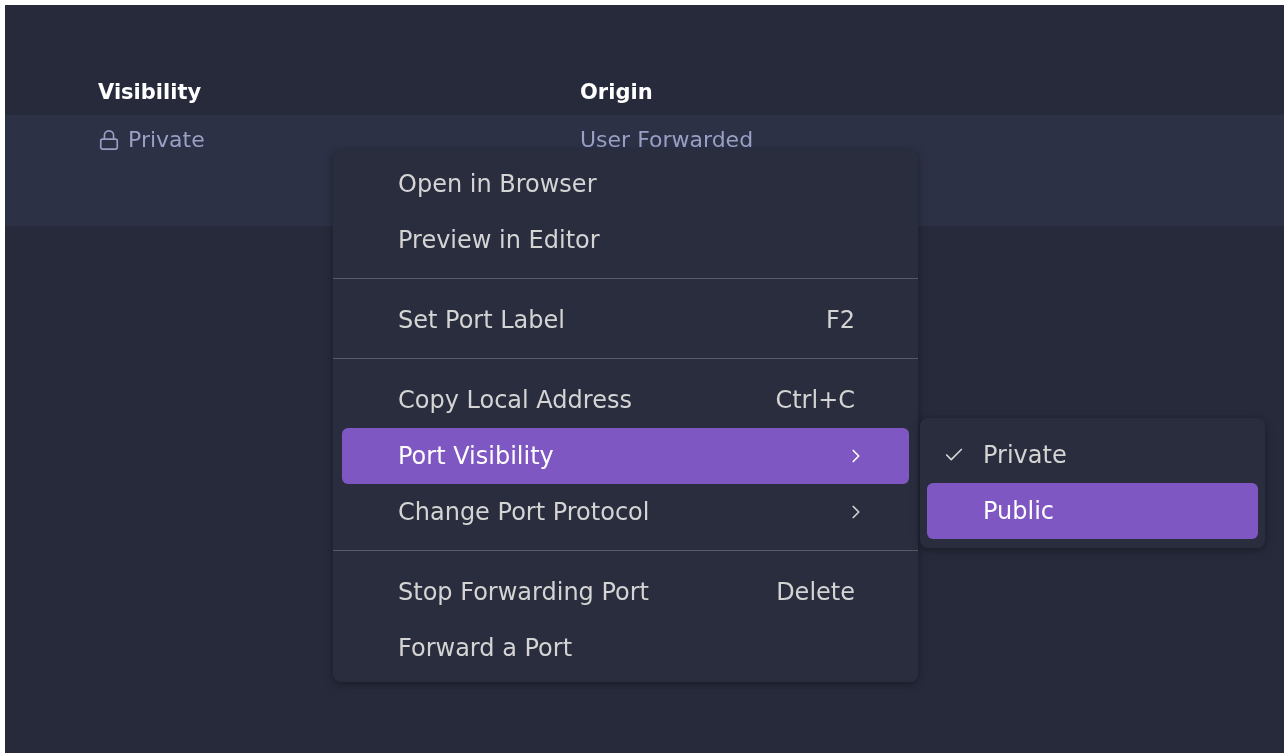 The width and height of the screenshot is (1284, 753). What do you see at coordinates (166, 140) in the screenshot?
I see `table-cell-text: Private` at bounding box center [166, 140].